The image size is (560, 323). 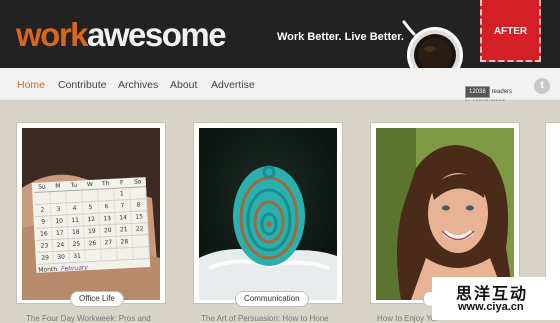 I want to click on calendar-month-label: Month, so click(x=48, y=269).